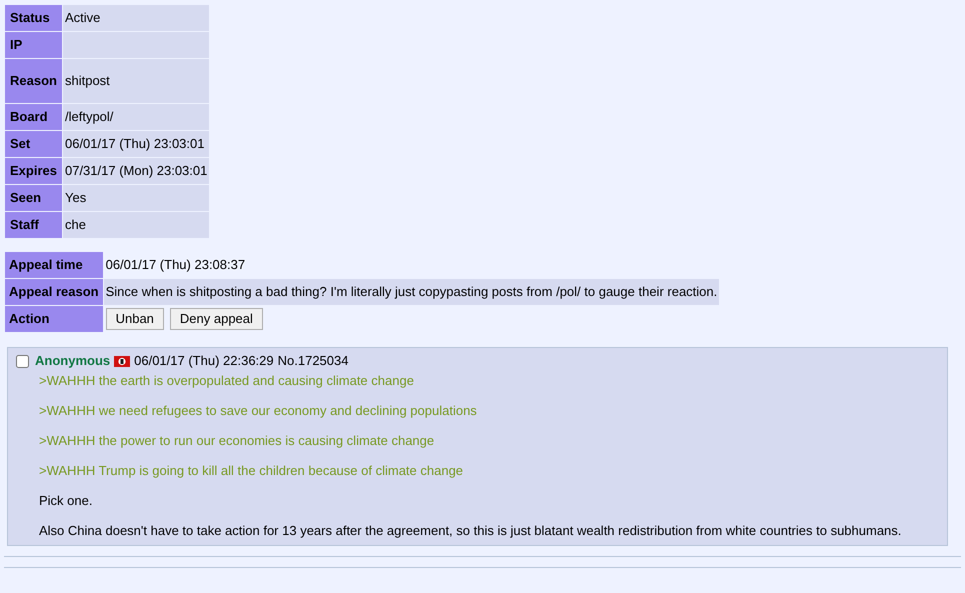  What do you see at coordinates (136, 225) in the screenshot?
I see `field-value: che` at bounding box center [136, 225].